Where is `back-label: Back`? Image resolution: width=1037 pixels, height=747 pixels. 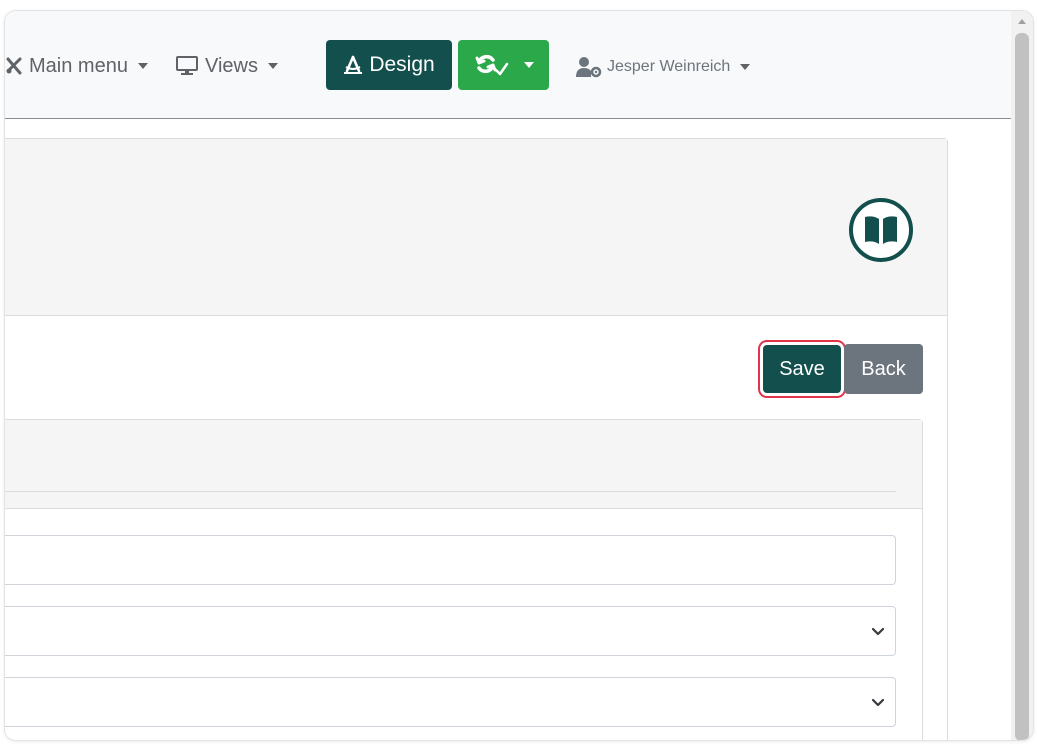 back-label: Back is located at coordinates (883, 368).